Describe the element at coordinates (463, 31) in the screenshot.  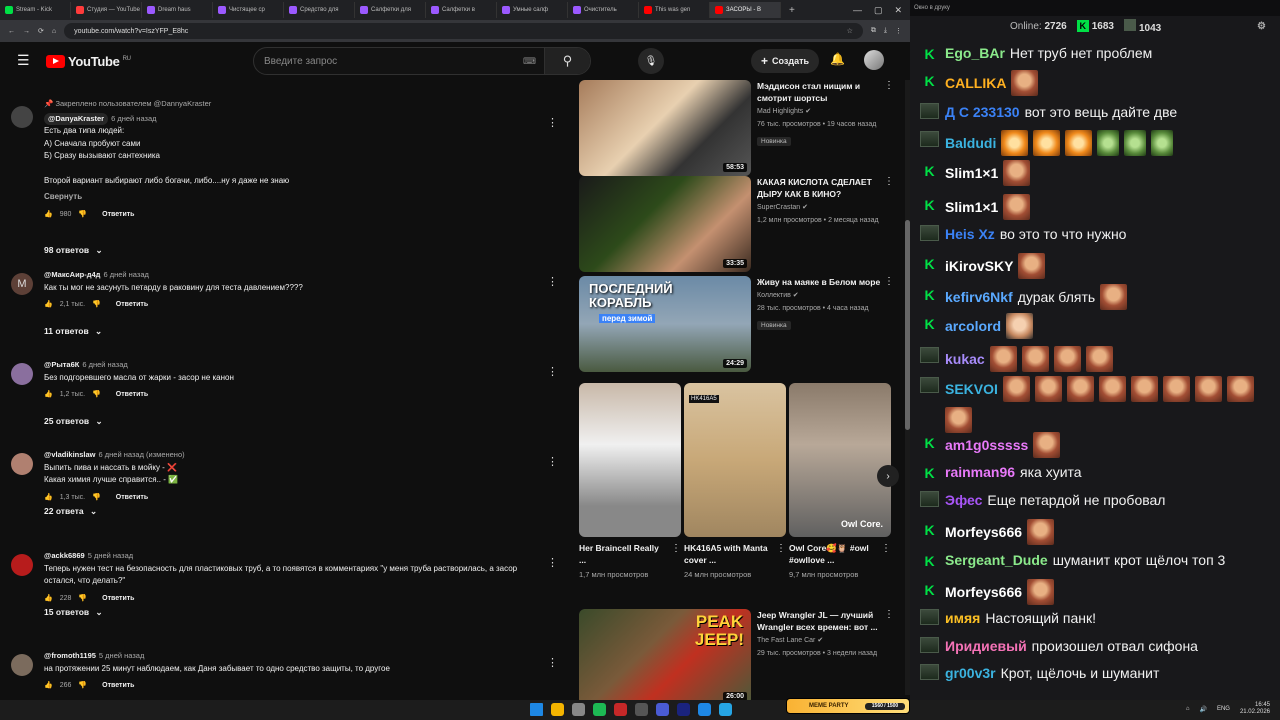
I see `url-field: youtube.com/watch?v=IszYFP_E8hc ☆` at that location.